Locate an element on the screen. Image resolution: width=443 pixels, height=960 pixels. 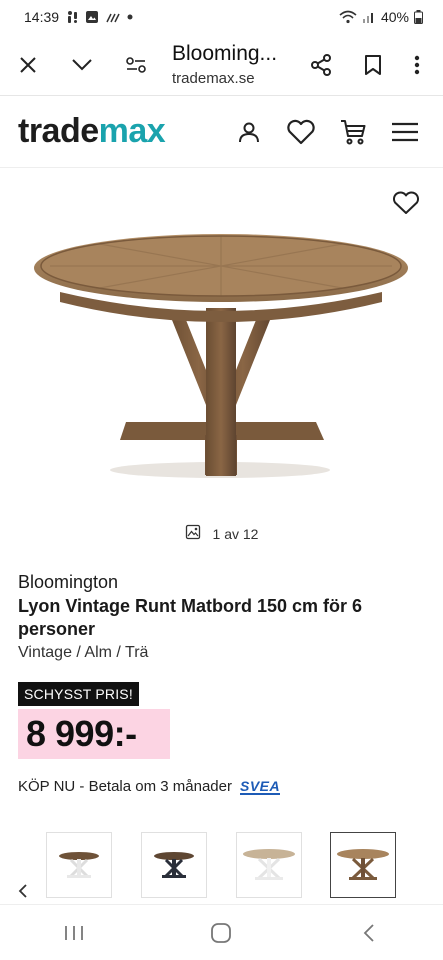
share-icon is located at coordinates (321, 65).